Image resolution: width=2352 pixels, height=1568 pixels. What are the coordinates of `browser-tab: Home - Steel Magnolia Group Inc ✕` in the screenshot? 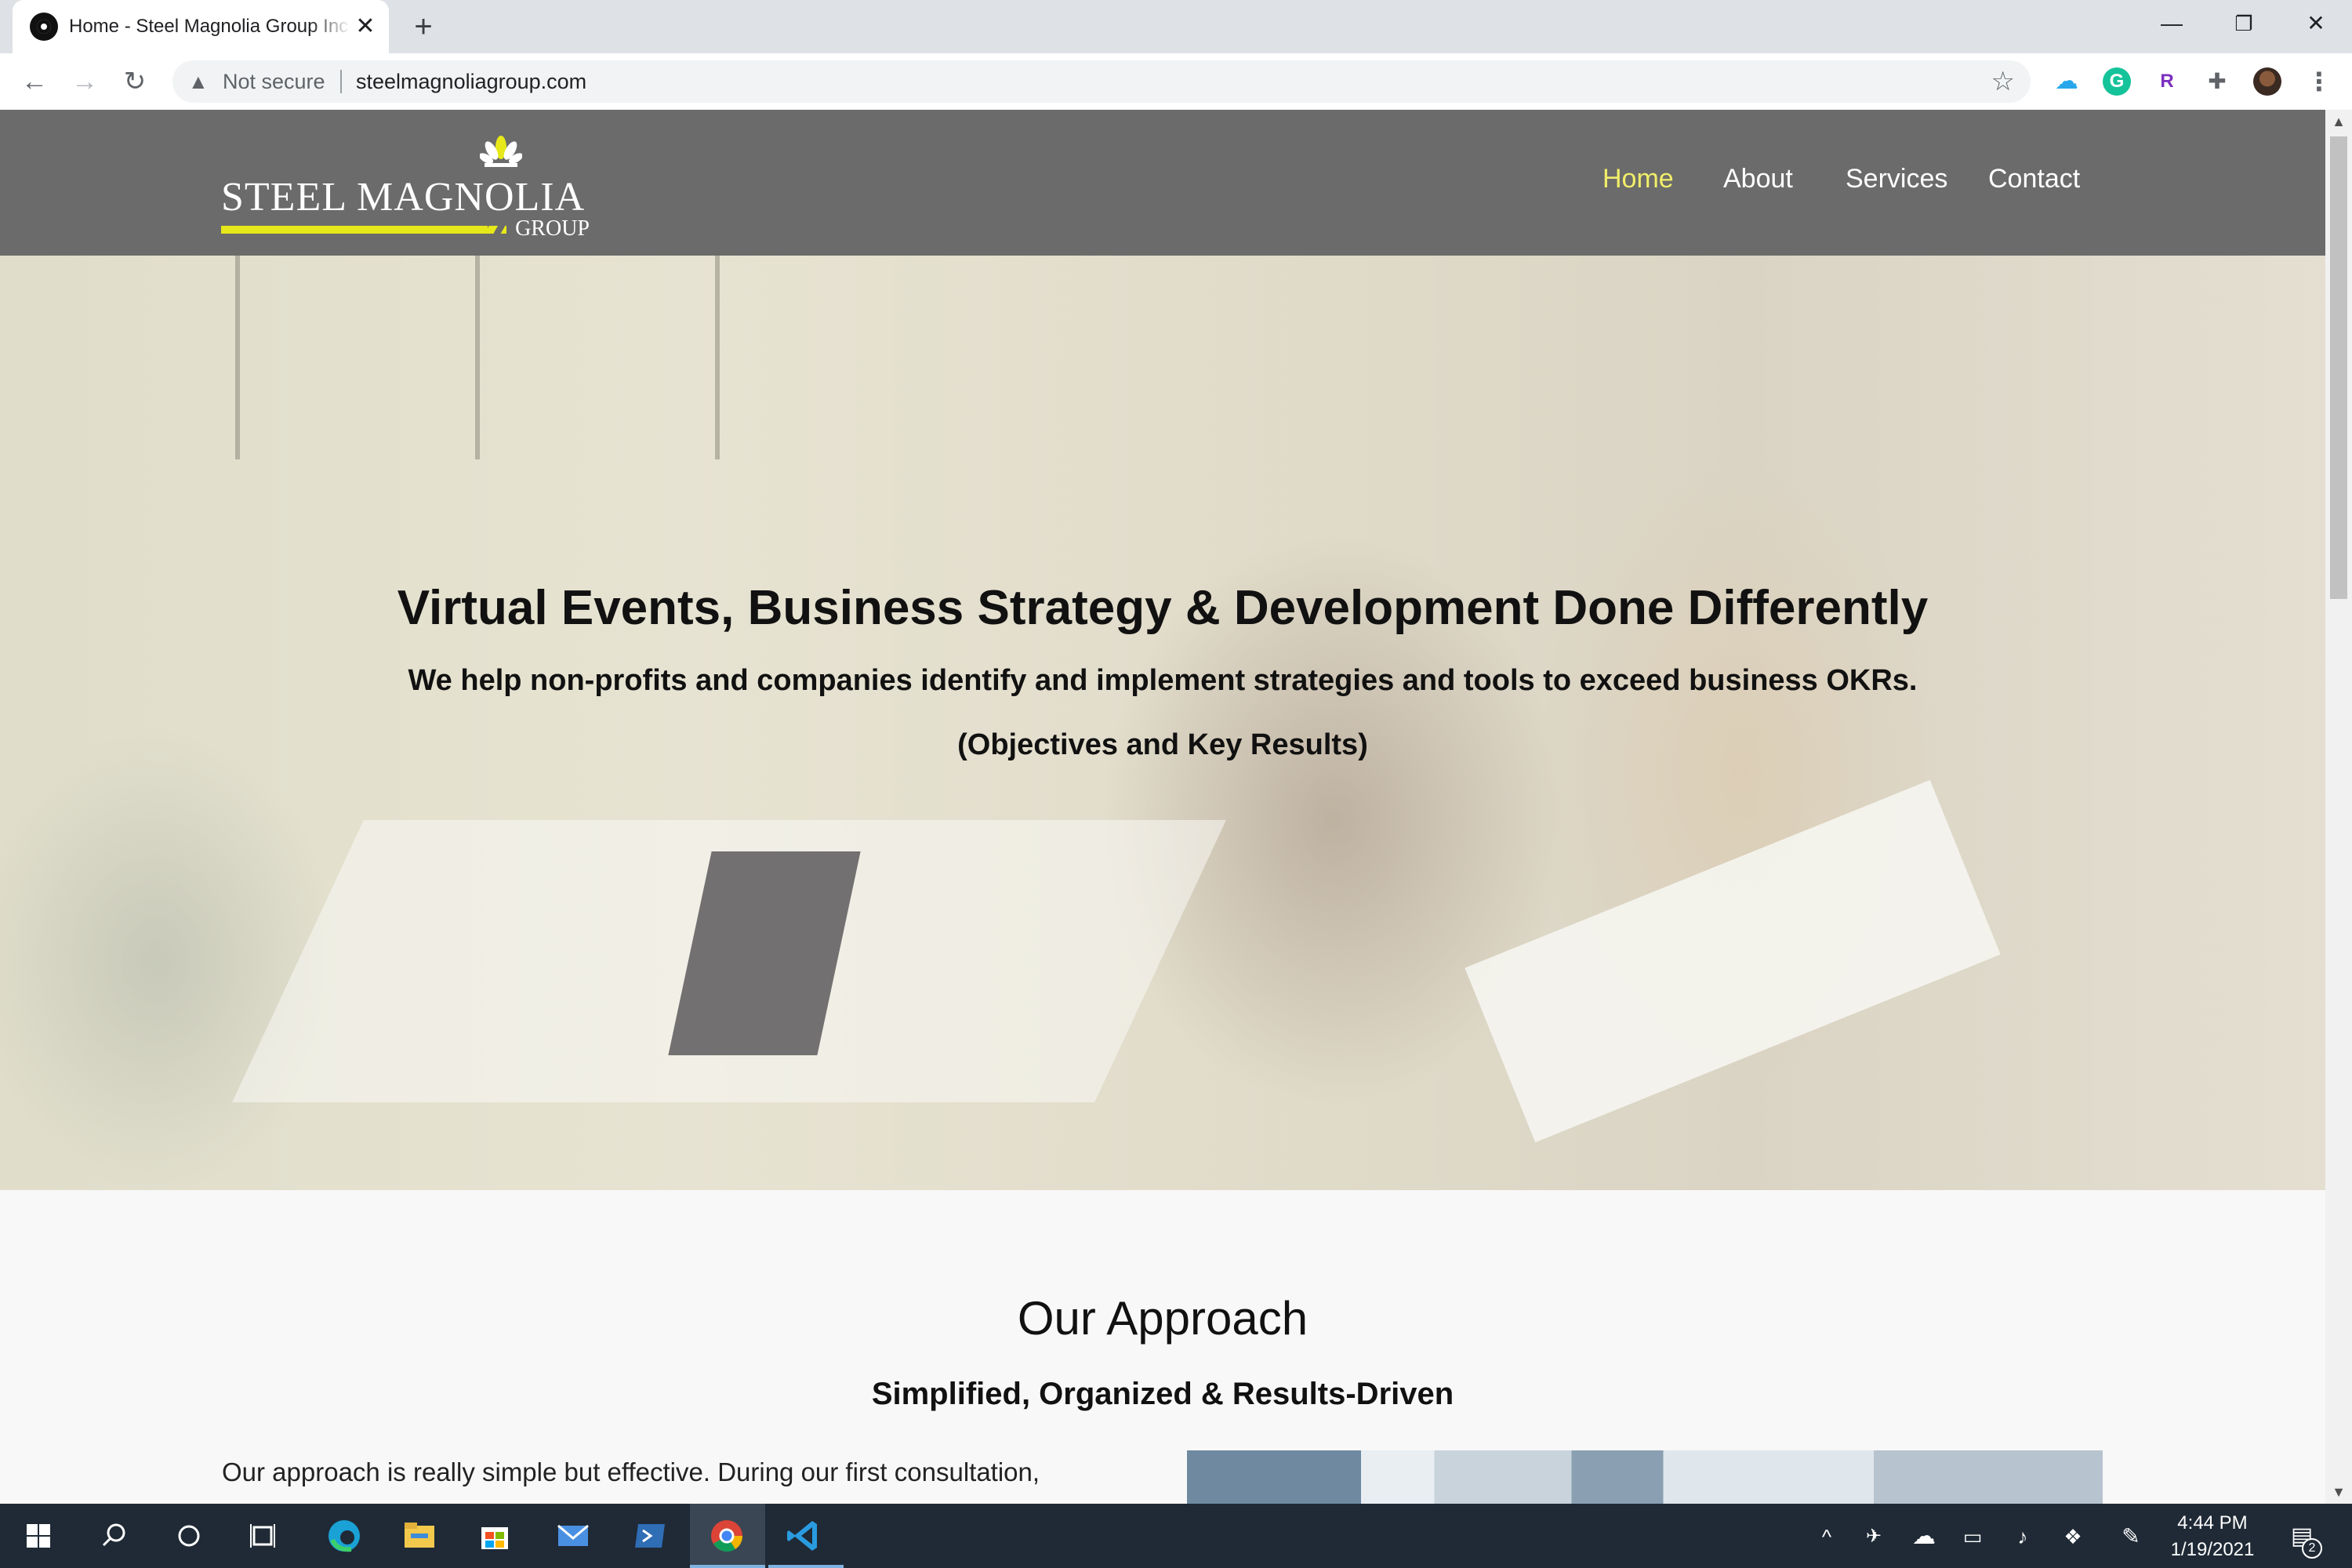 It's located at (201, 27).